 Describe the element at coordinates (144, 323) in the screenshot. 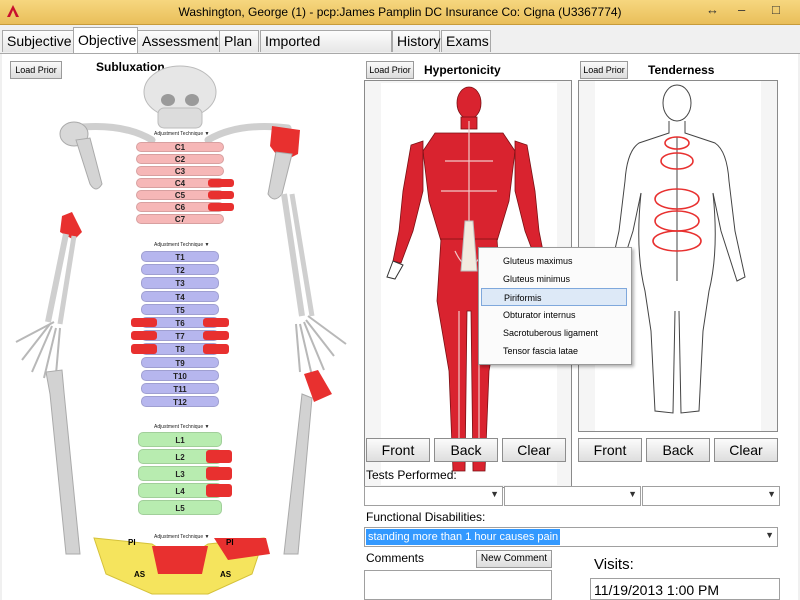

I see `vertebra-t6-left-highlight` at that location.